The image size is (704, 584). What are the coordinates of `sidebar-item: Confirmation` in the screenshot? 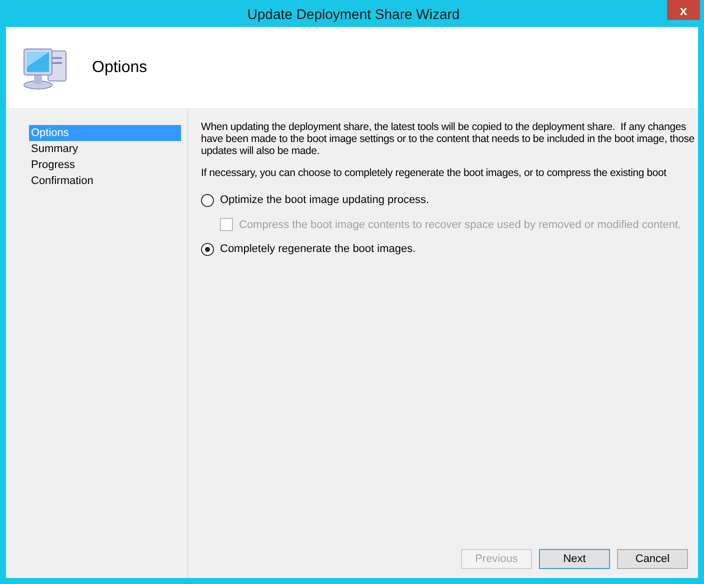 It's located at (105, 181).